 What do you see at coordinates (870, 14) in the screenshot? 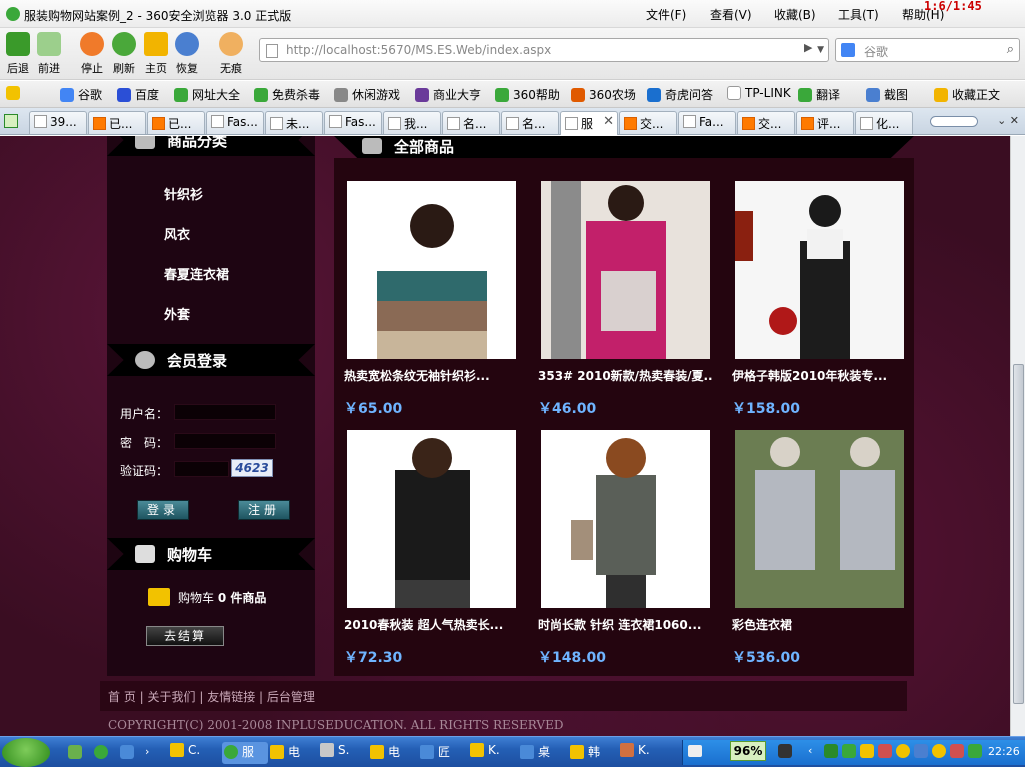
I see `menu-tools: 工具(T)` at bounding box center [870, 14].